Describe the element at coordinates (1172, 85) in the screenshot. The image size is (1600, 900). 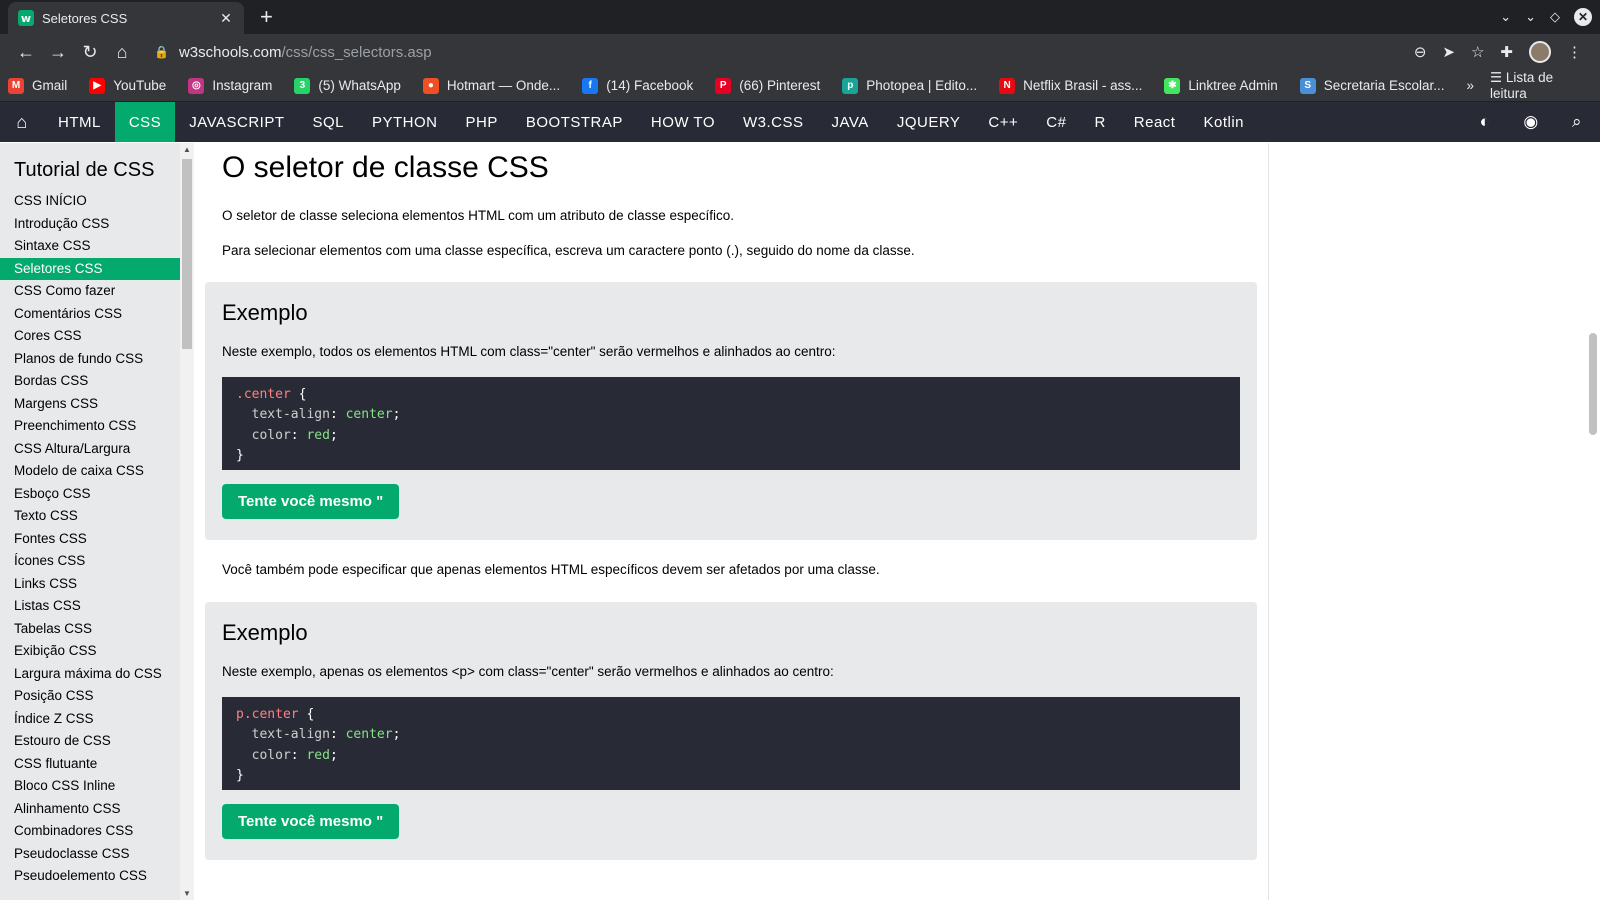
I see `bookmark-favicon-icon: ✱` at that location.